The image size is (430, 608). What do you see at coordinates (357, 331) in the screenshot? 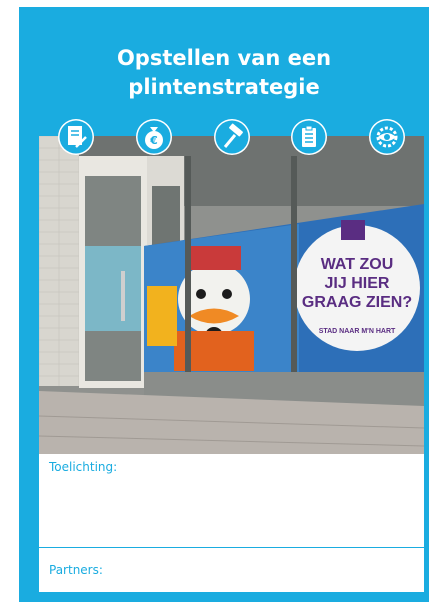
I see `poster-tagline: STAD NAAR M'N HART` at bounding box center [357, 331].